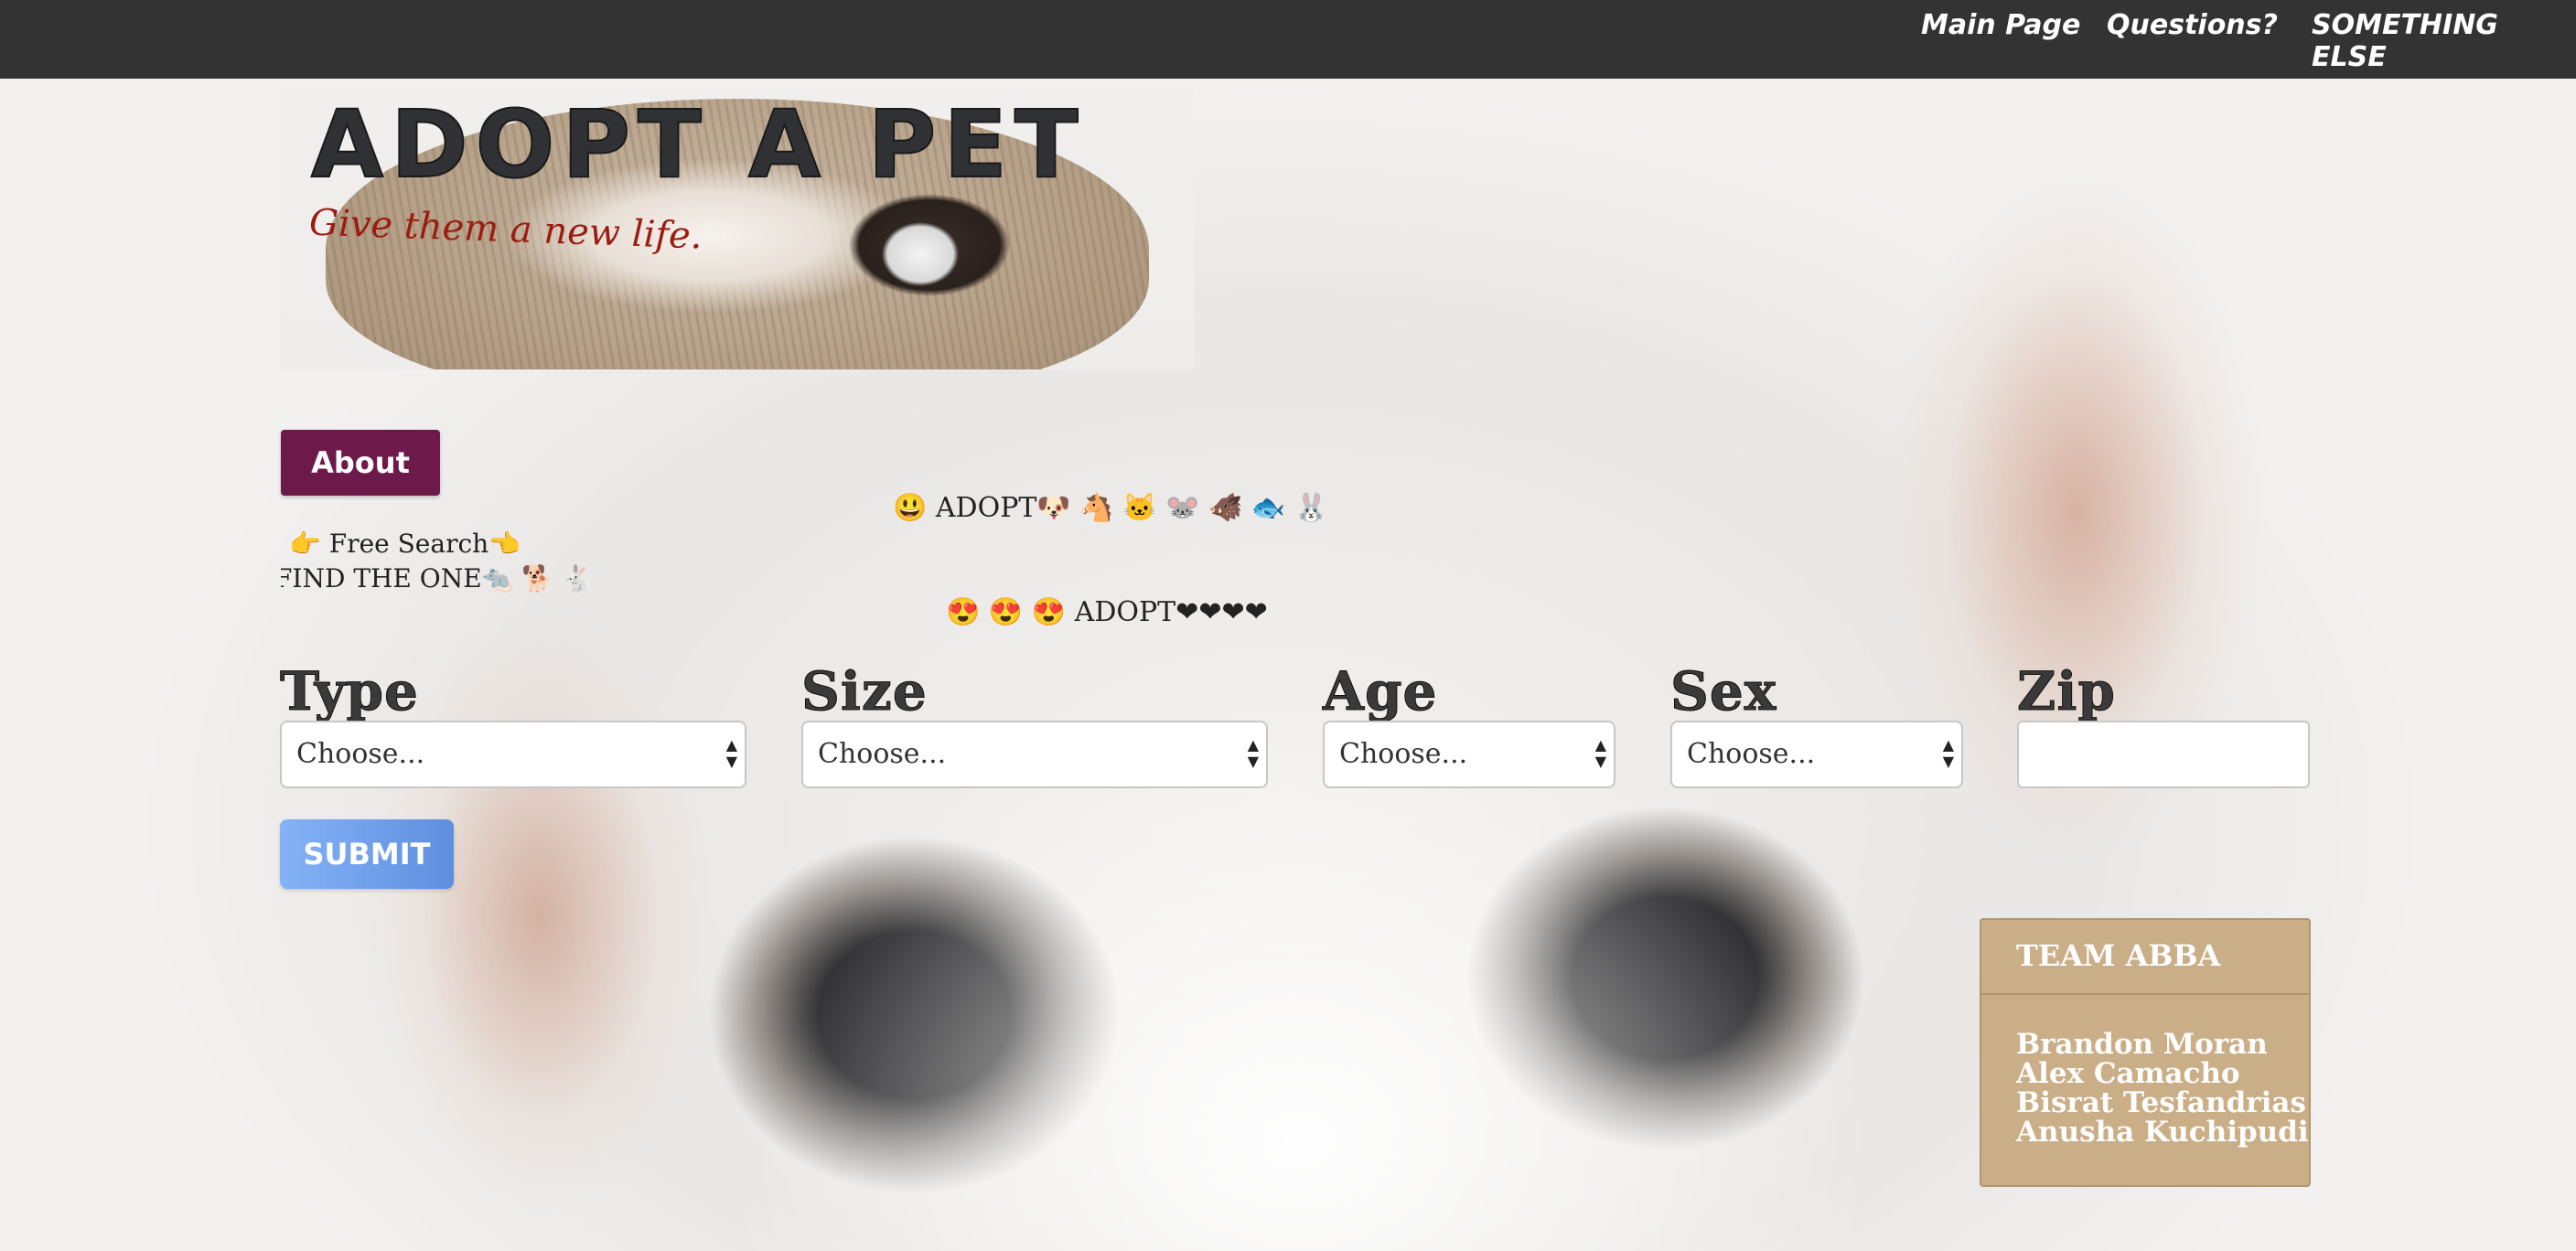 The width and height of the screenshot is (2576, 1251). I want to click on size-label: Size, so click(865, 692).